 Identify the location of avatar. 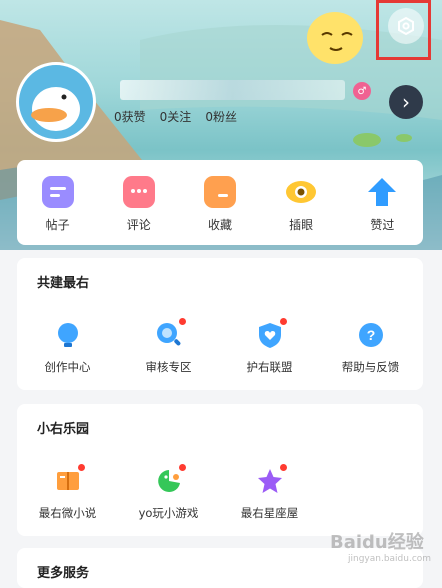
(56, 102).